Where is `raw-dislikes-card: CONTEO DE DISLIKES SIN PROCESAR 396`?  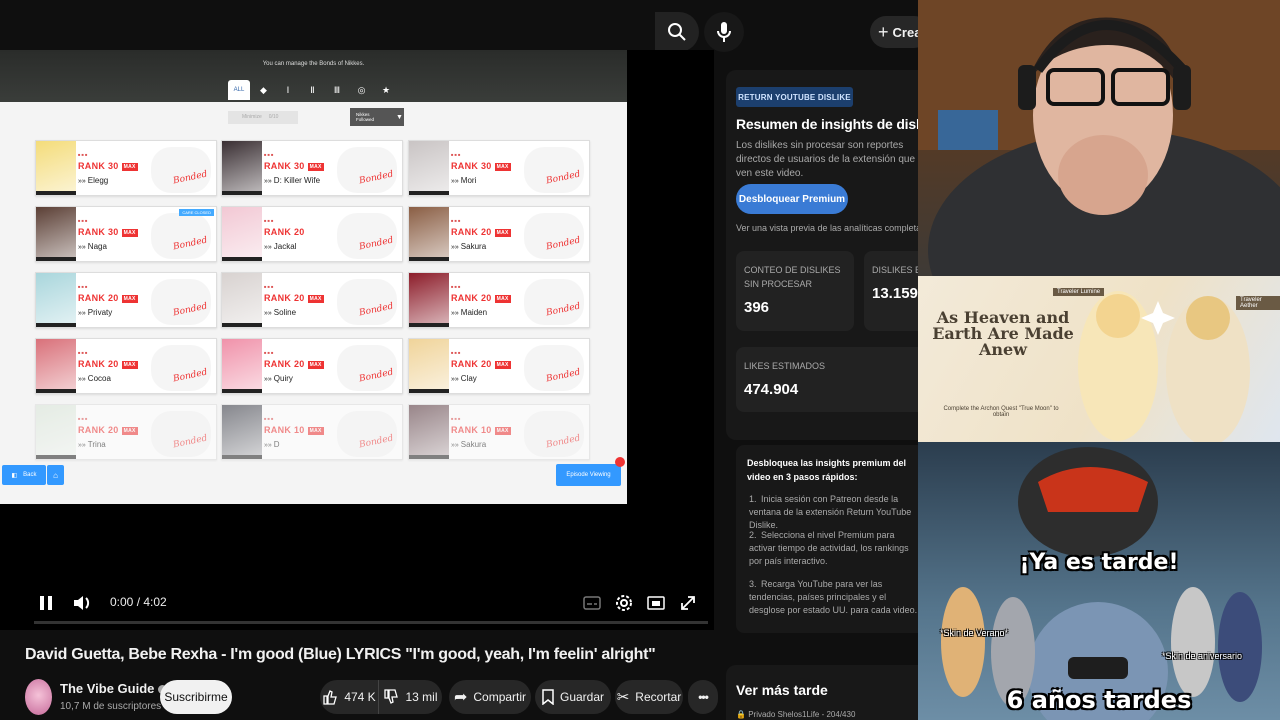 raw-dislikes-card: CONTEO DE DISLIKES SIN PROCESAR 396 is located at coordinates (795, 291).